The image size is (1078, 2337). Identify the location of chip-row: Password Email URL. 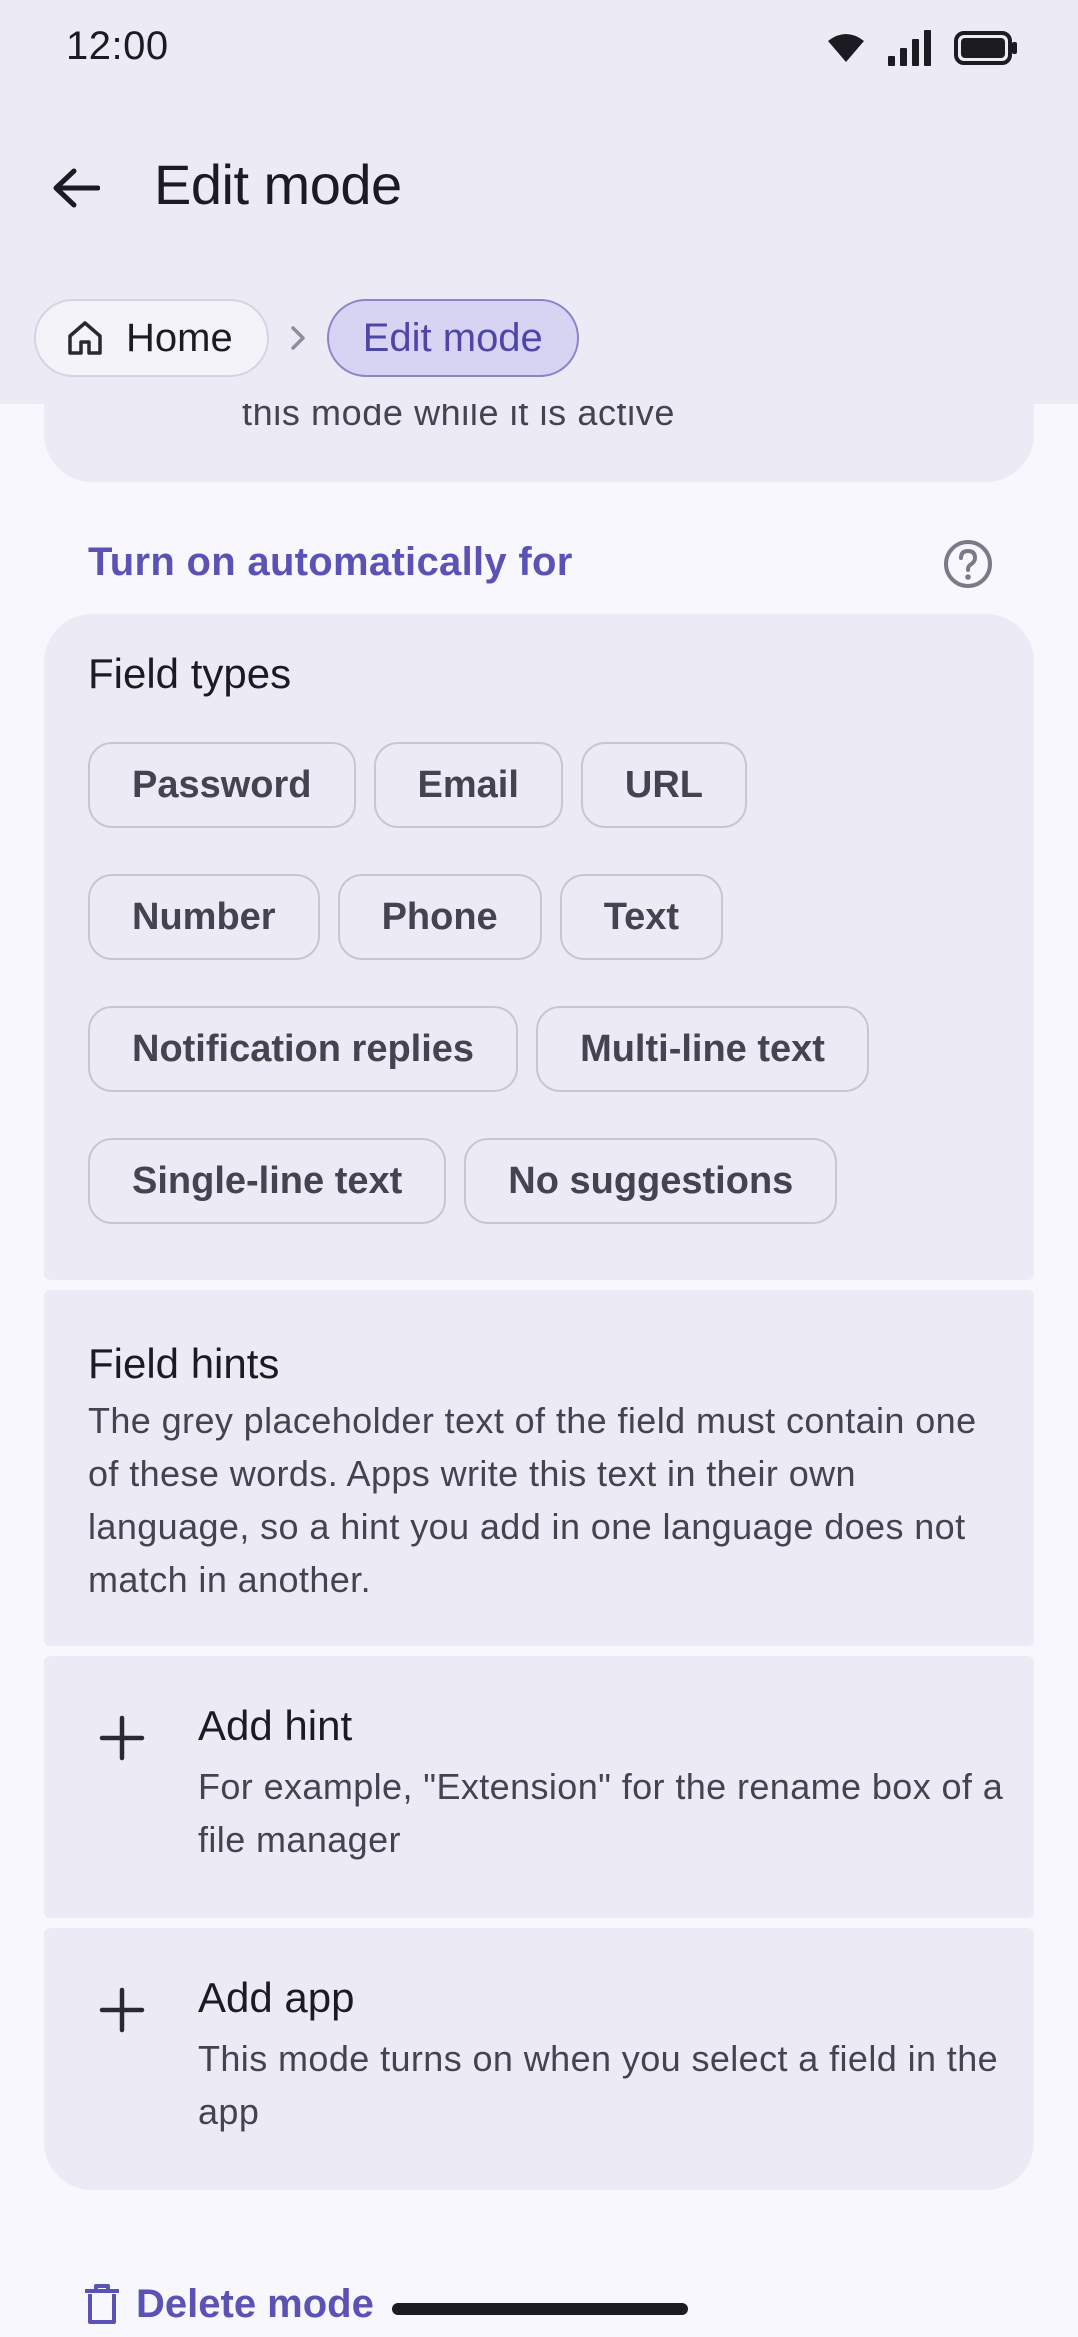
(548, 785).